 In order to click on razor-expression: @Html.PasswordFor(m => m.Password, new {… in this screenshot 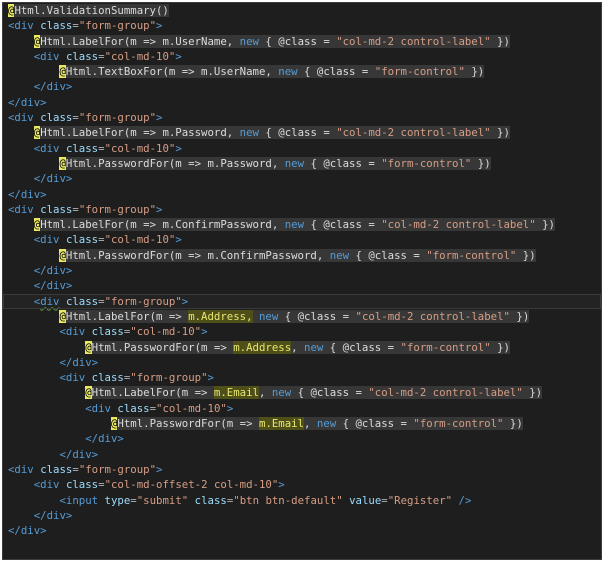, I will do `click(275, 163)`.